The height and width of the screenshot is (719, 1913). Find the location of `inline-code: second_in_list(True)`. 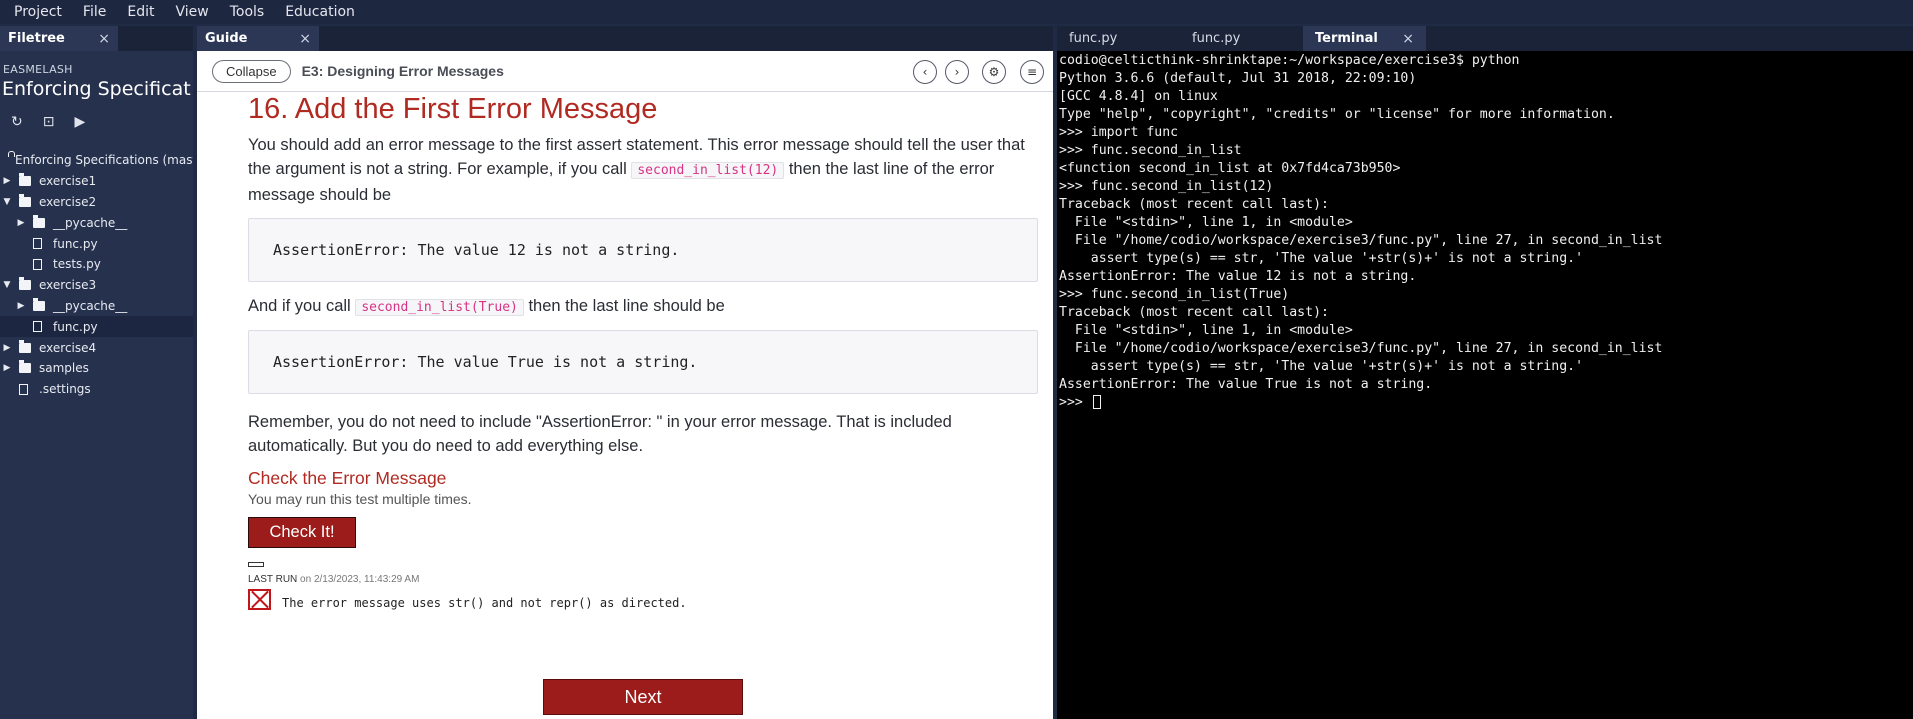

inline-code: second_in_list(True) is located at coordinates (439, 307).